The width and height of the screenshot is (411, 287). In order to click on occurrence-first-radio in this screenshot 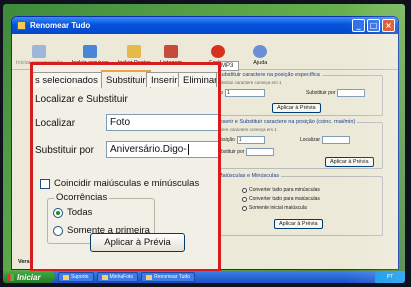, I will do `click(58, 230)`.